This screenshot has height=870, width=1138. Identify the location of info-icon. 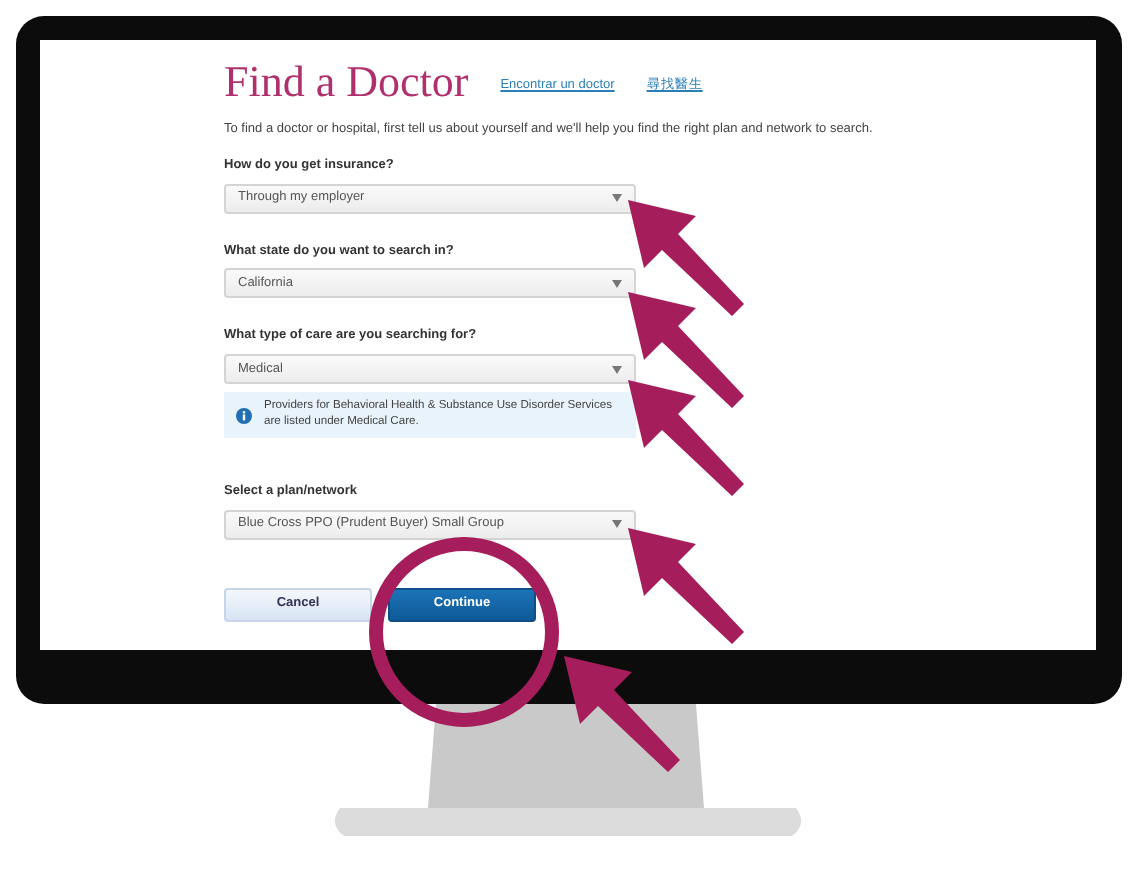
(244, 415).